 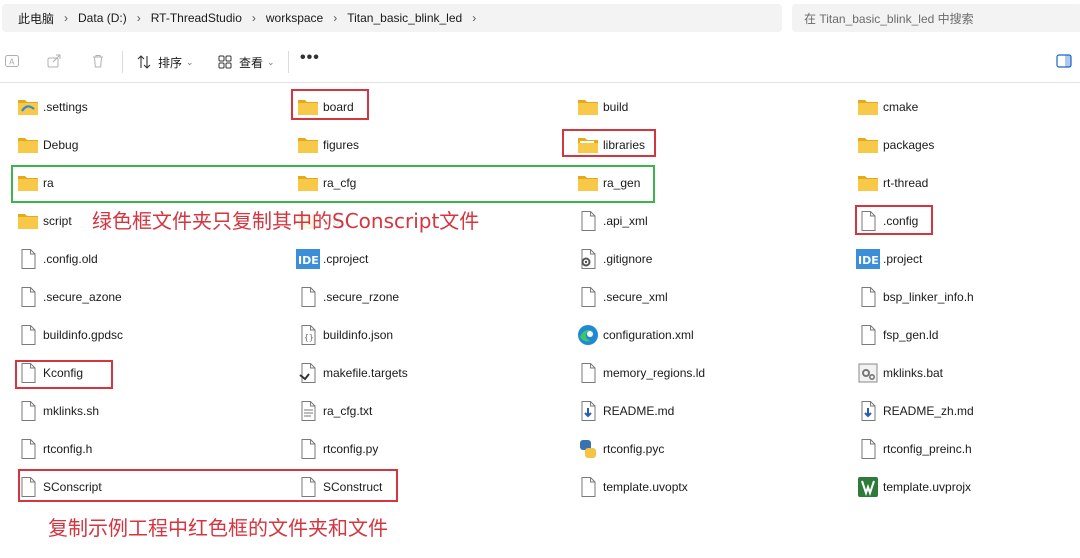 What do you see at coordinates (960, 297) in the screenshot?
I see `file-item-bsp-linker-info-h: bsp_linker_info.h` at bounding box center [960, 297].